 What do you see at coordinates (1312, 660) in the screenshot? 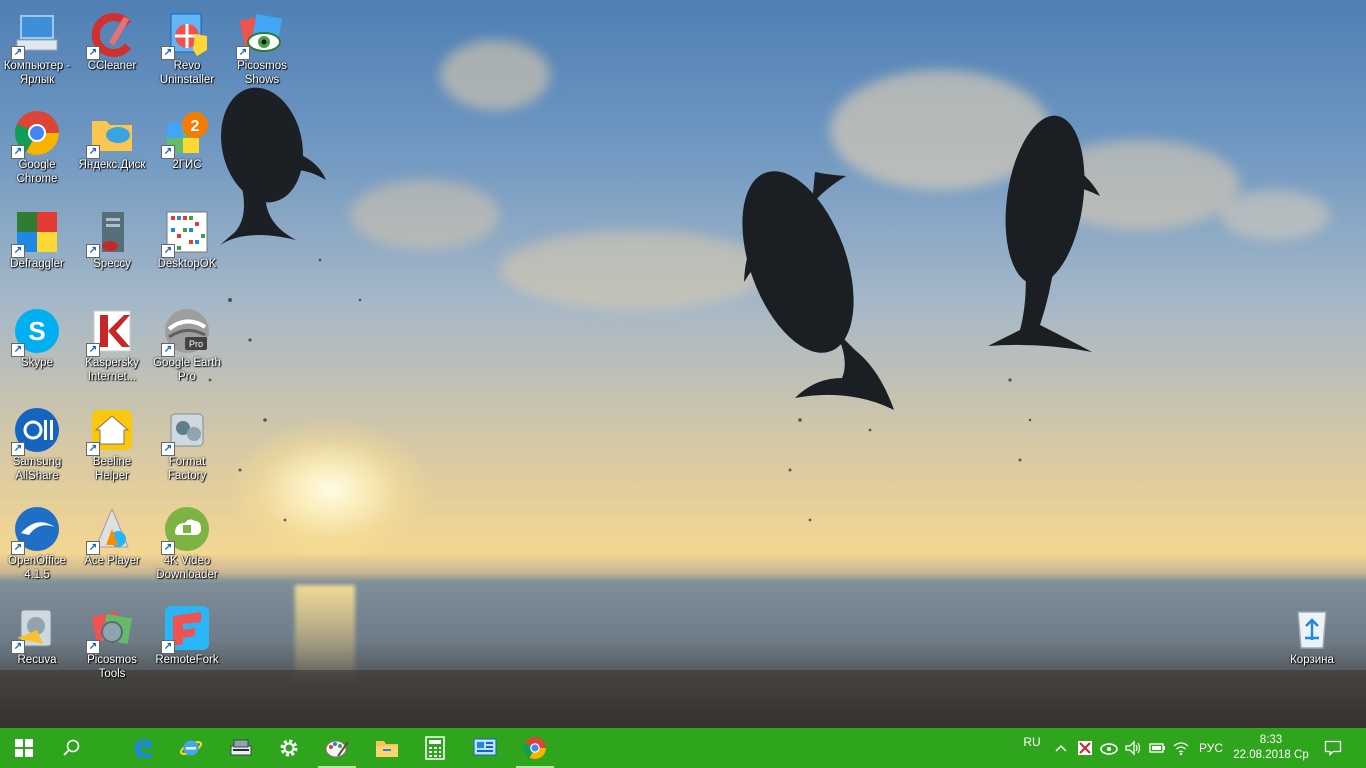
I see `icon-label: Корзина` at bounding box center [1312, 660].